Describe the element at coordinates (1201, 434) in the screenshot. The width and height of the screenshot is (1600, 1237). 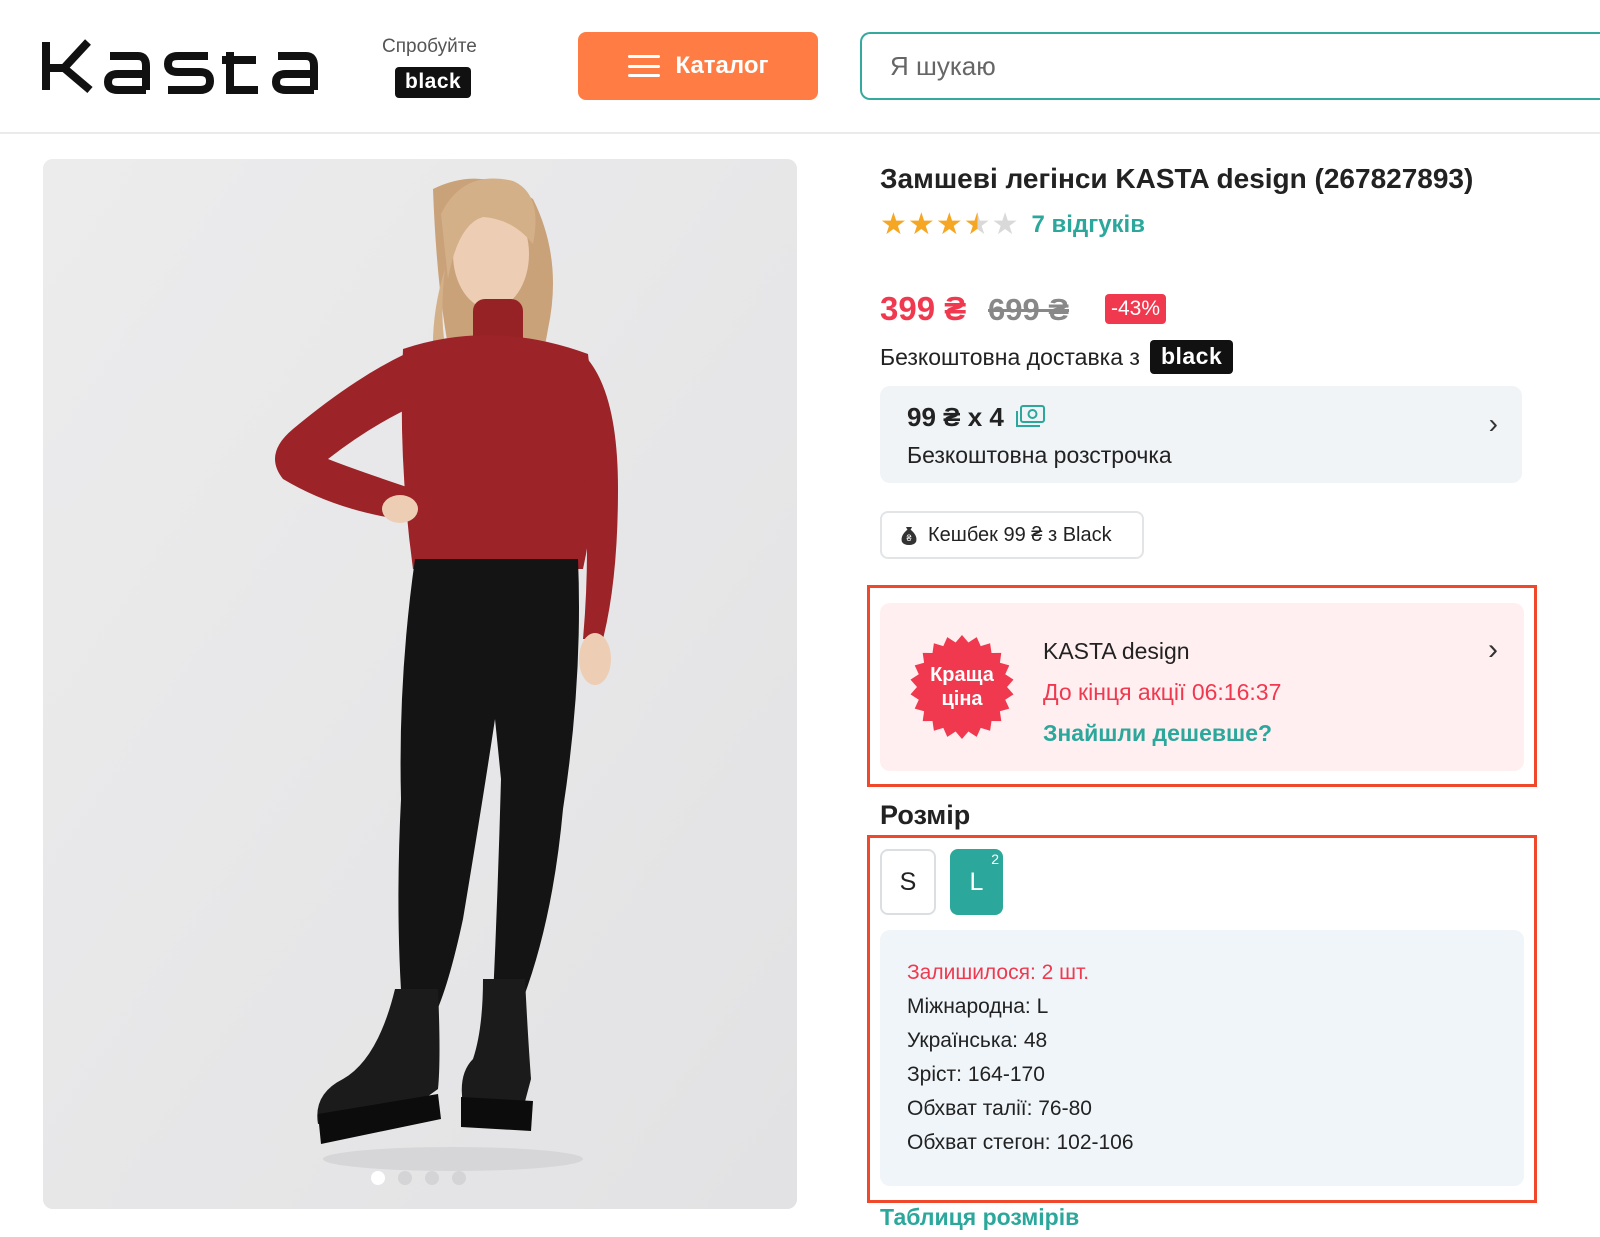
I see `installment-card: 99 ₴ x 4 Безкоштовна розстрочка ›` at that location.